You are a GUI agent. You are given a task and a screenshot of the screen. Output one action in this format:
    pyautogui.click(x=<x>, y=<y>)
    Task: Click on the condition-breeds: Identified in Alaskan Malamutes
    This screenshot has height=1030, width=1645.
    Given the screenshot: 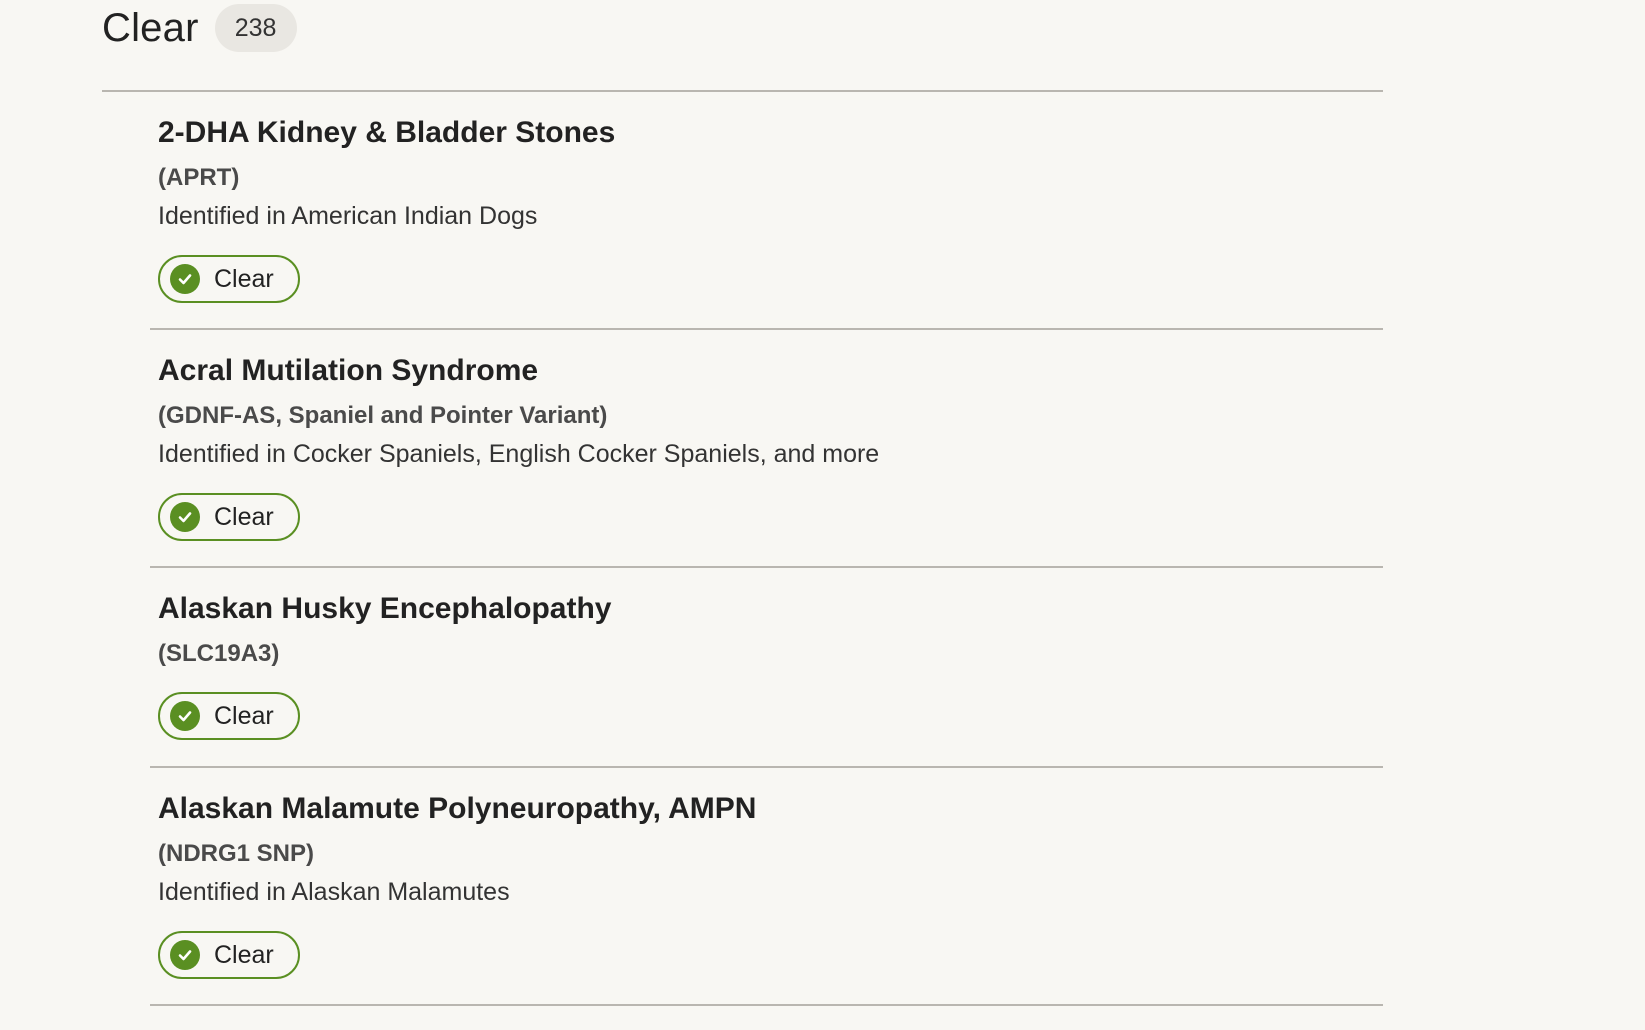 What is the action you would take?
    pyautogui.click(x=334, y=892)
    